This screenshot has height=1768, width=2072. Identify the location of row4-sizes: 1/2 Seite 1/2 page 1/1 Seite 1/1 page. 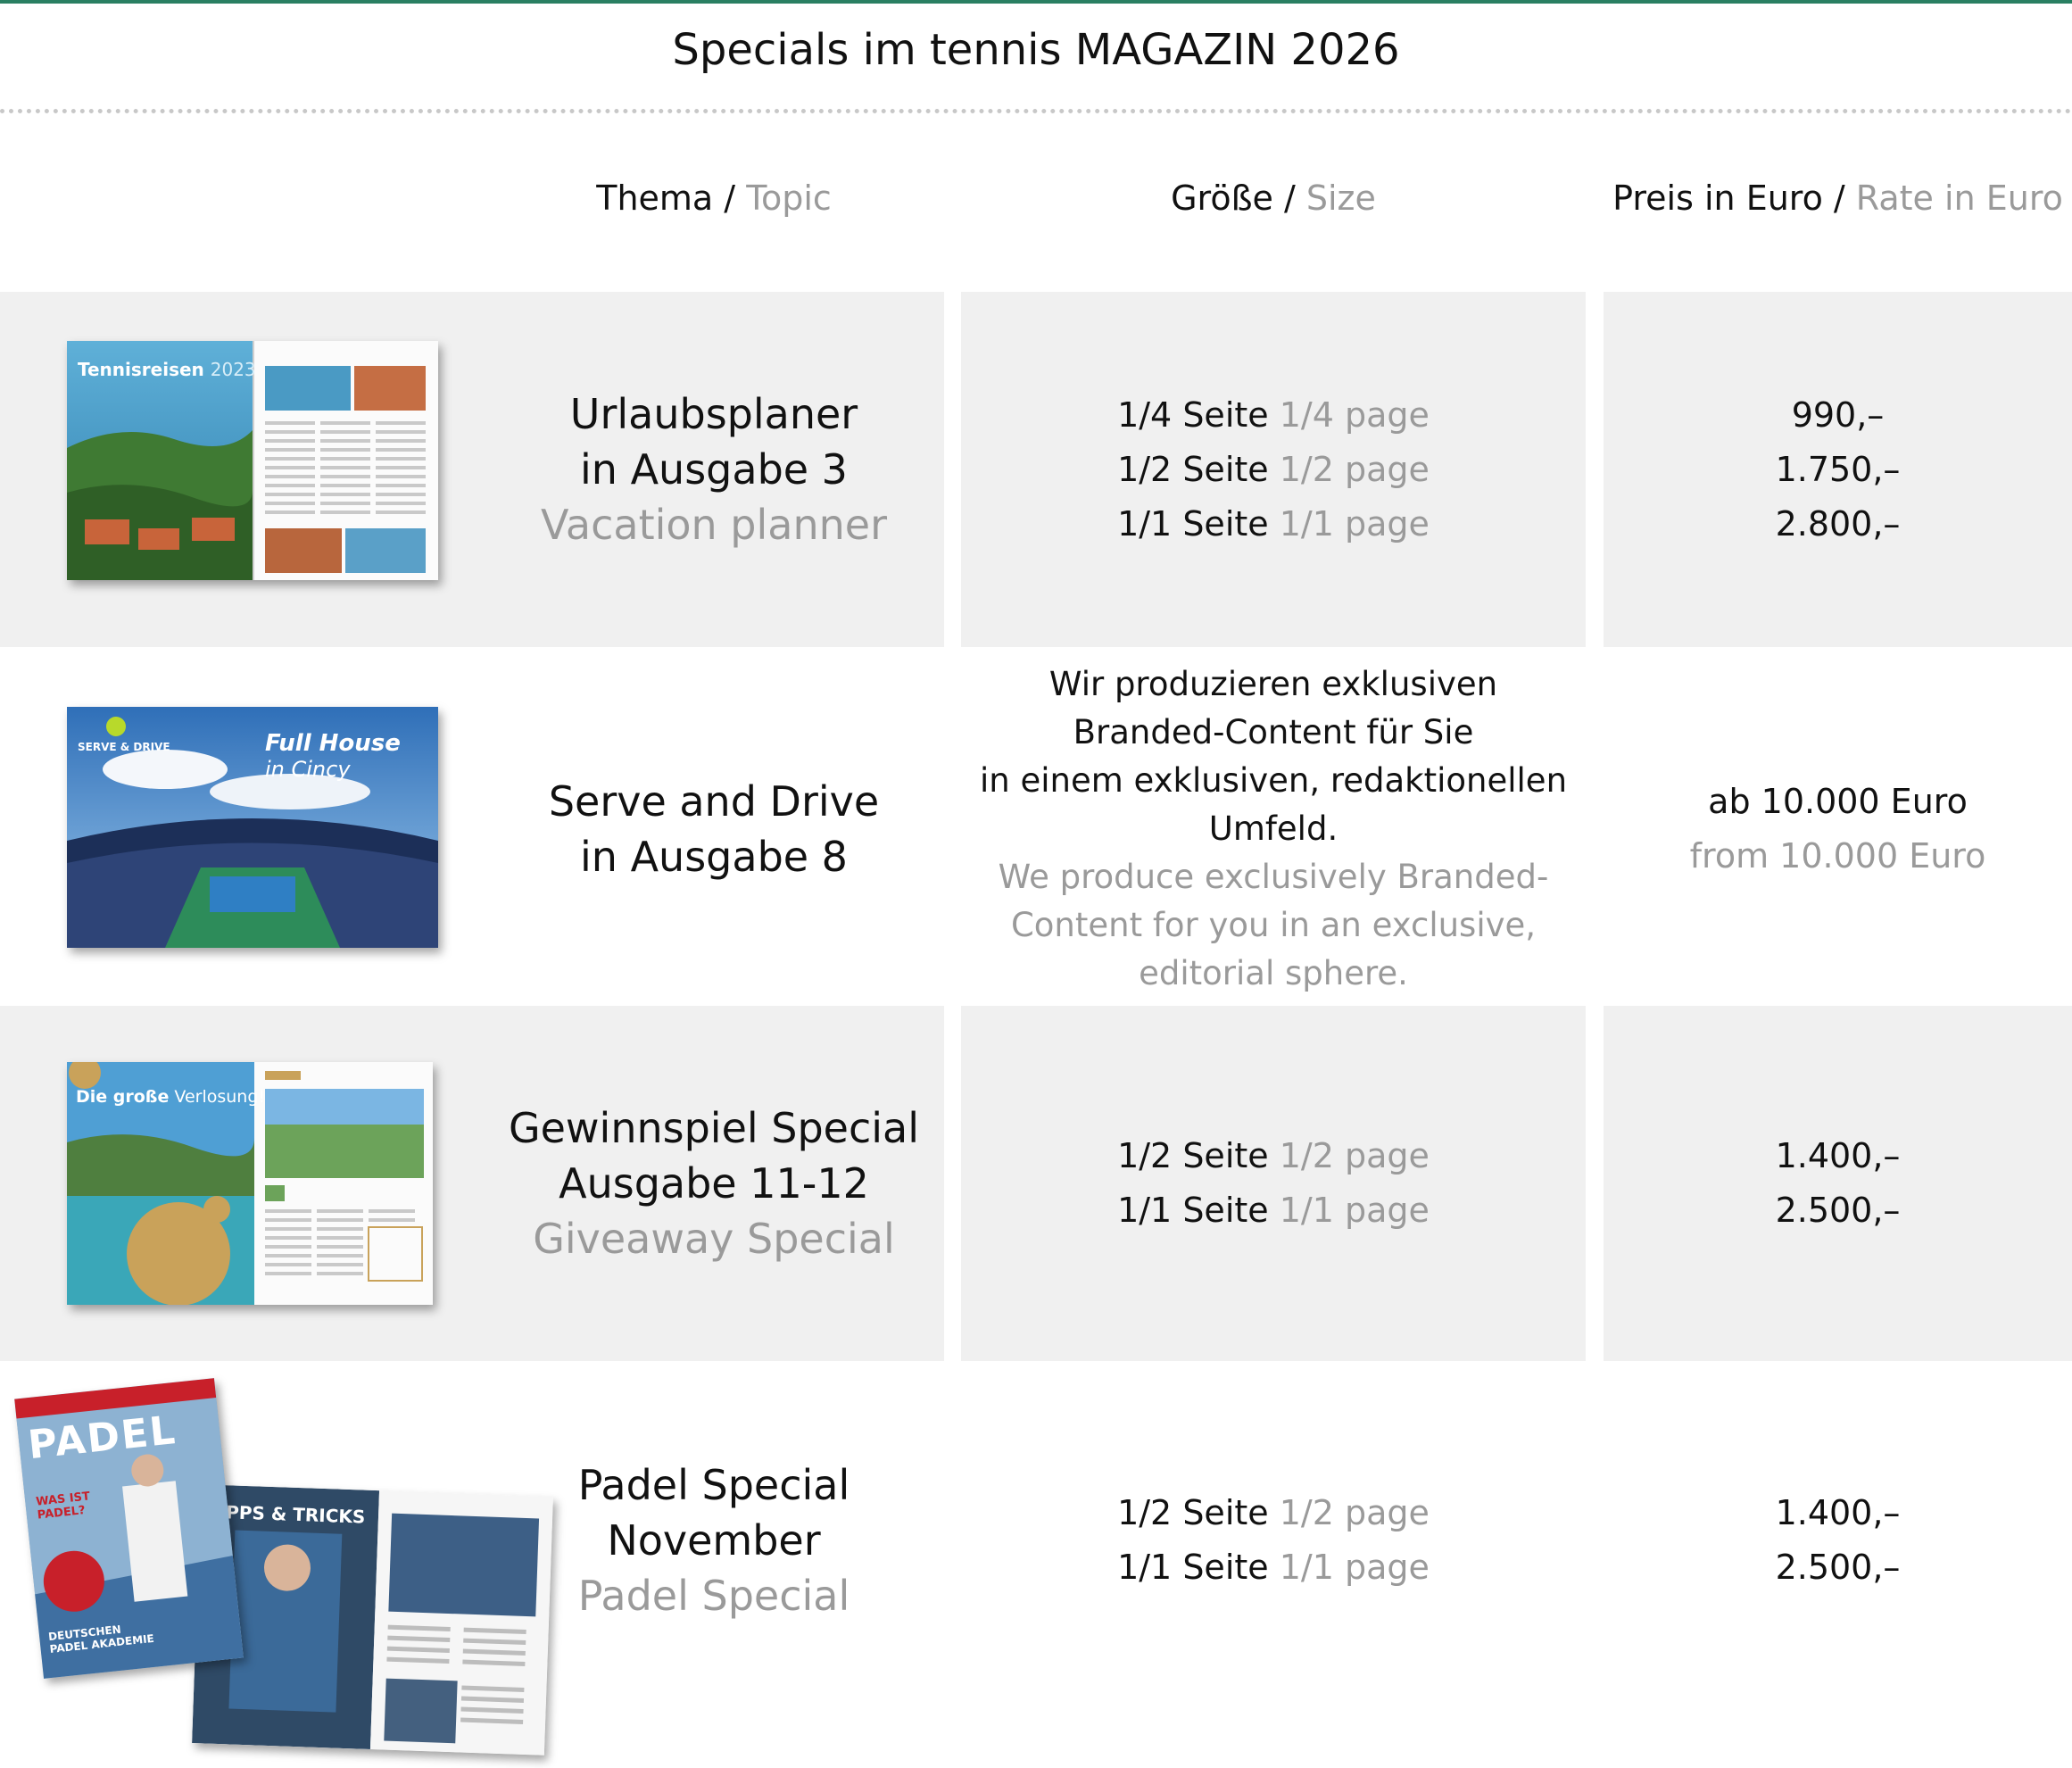
(1273, 1540).